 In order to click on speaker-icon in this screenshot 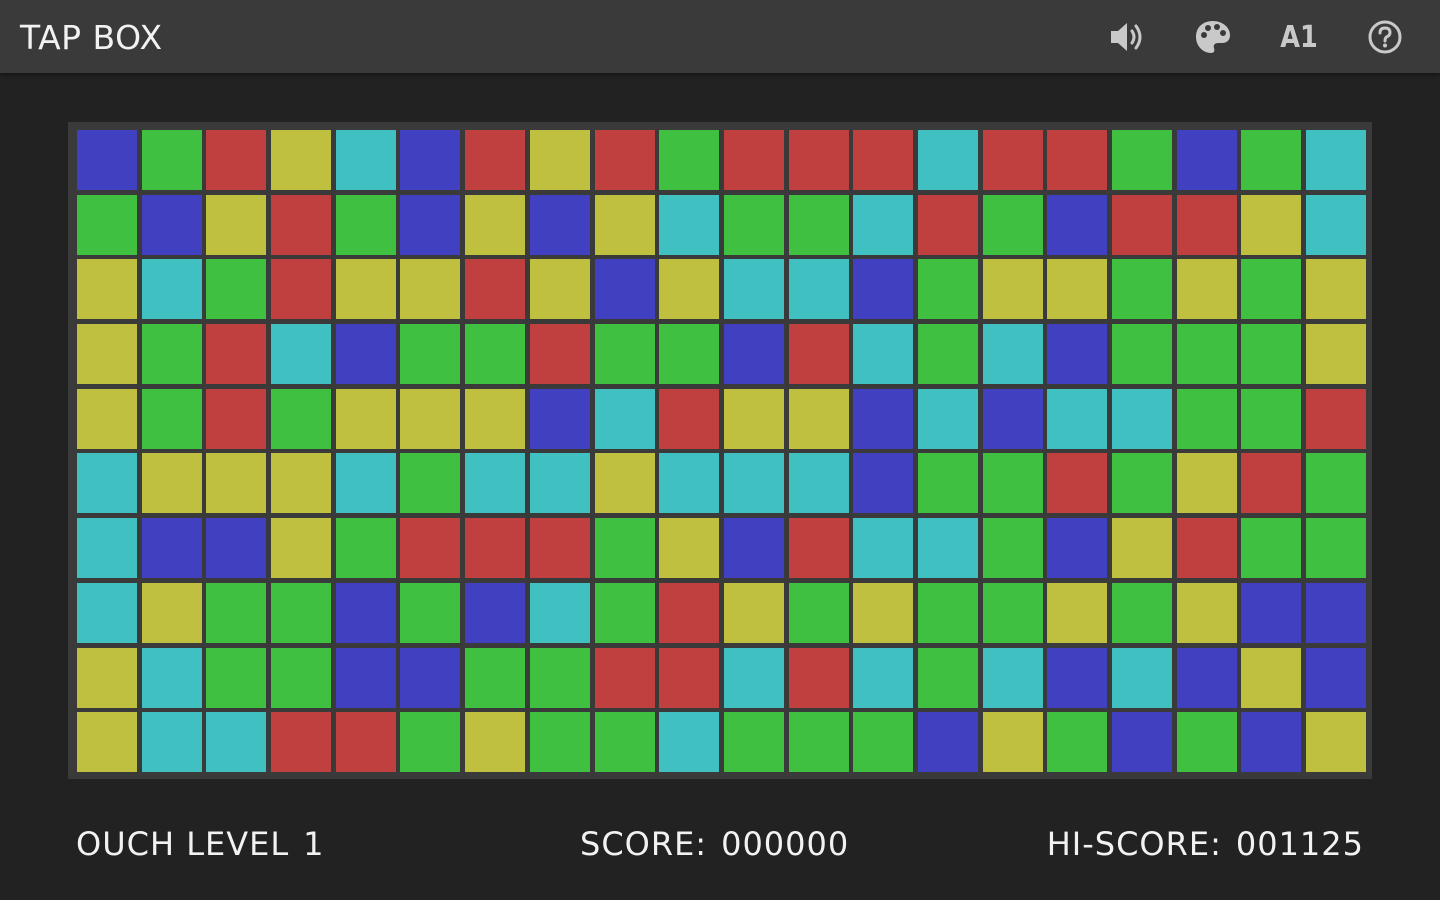, I will do `click(1127, 37)`.